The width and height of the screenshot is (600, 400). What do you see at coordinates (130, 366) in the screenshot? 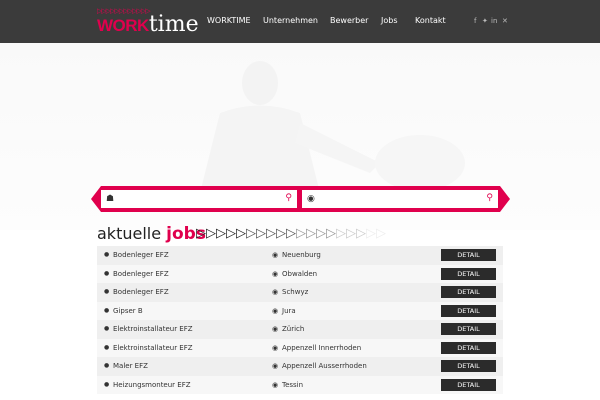
I see `job-title: Maler EFZ` at bounding box center [130, 366].